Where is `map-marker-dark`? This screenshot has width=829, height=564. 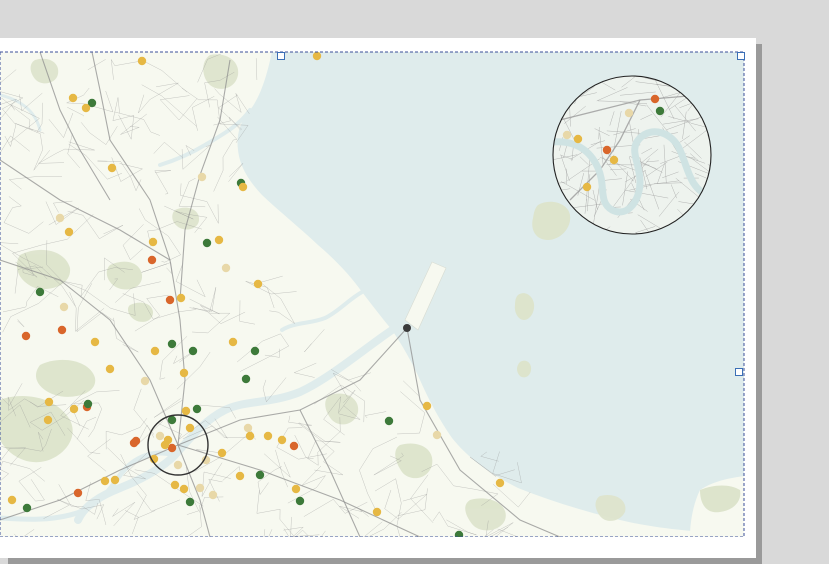
map-marker-dark is located at coordinates (407, 328).